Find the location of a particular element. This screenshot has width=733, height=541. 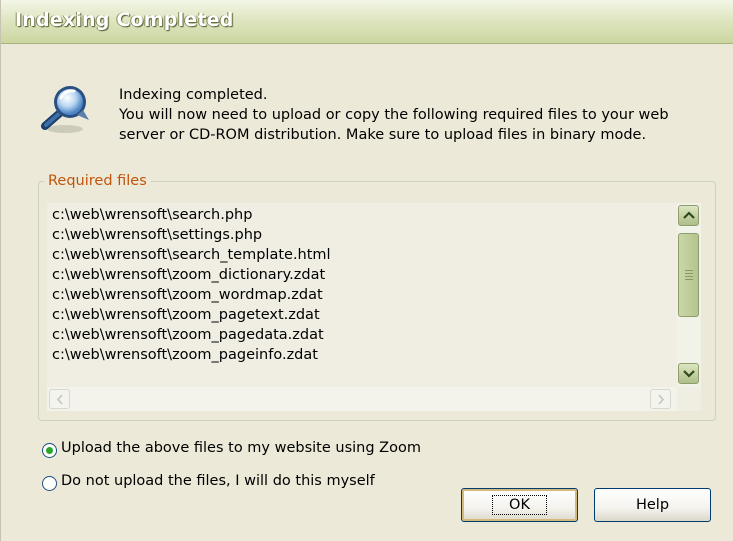

list-item: c:\web\wrensoft\zoom_pagetext.zdat is located at coordinates (191, 315).